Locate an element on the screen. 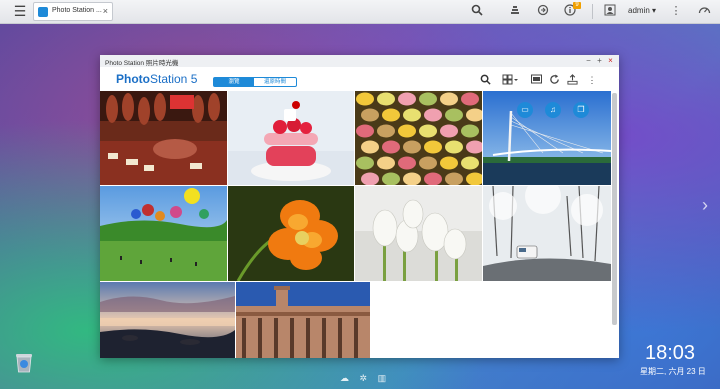  grid-view-icon is located at coordinates (510, 80).